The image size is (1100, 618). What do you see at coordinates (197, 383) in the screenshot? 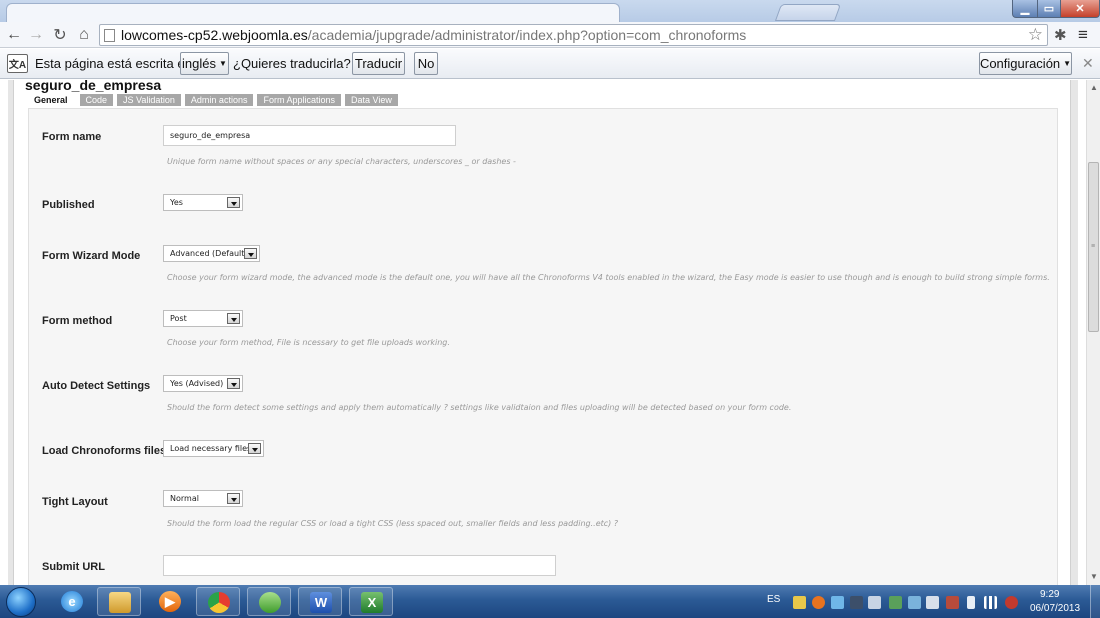
I see `auto-detect-value: Yes (Advised)` at bounding box center [197, 383].